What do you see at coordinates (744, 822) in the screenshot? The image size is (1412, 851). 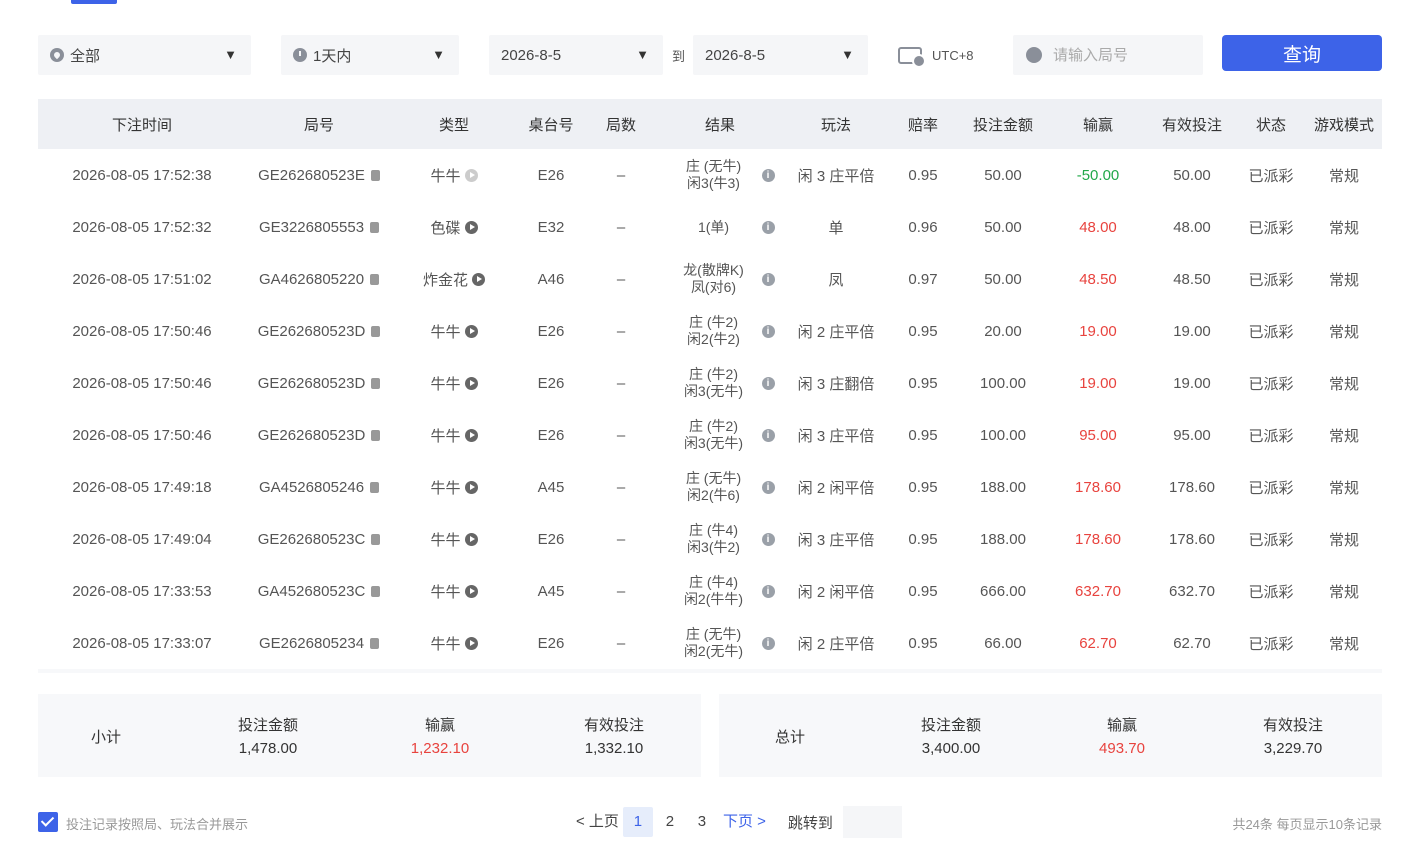 I see `next-page-button: 下页 >` at bounding box center [744, 822].